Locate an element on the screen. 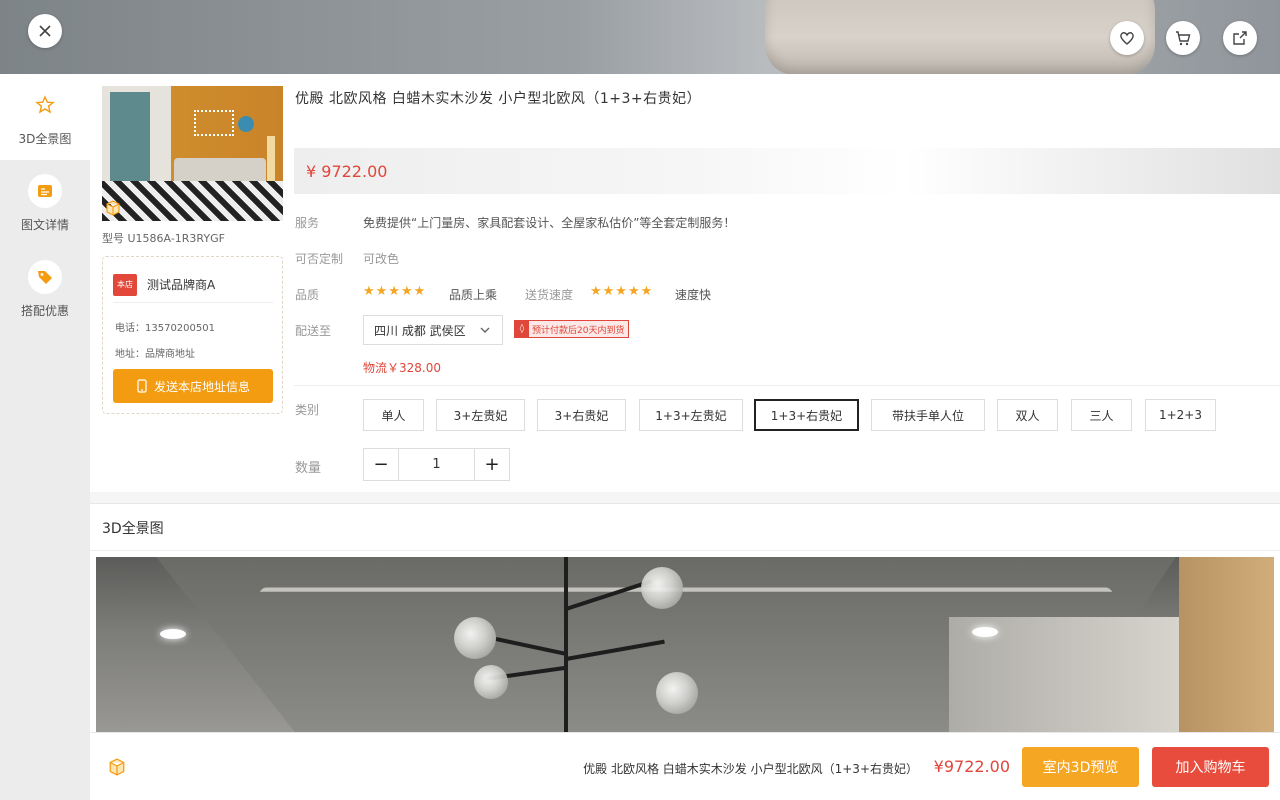 Image resolution: width=1280 pixels, height=800 pixels. category-option-selected: 1+3+右贵妃 is located at coordinates (806, 415).